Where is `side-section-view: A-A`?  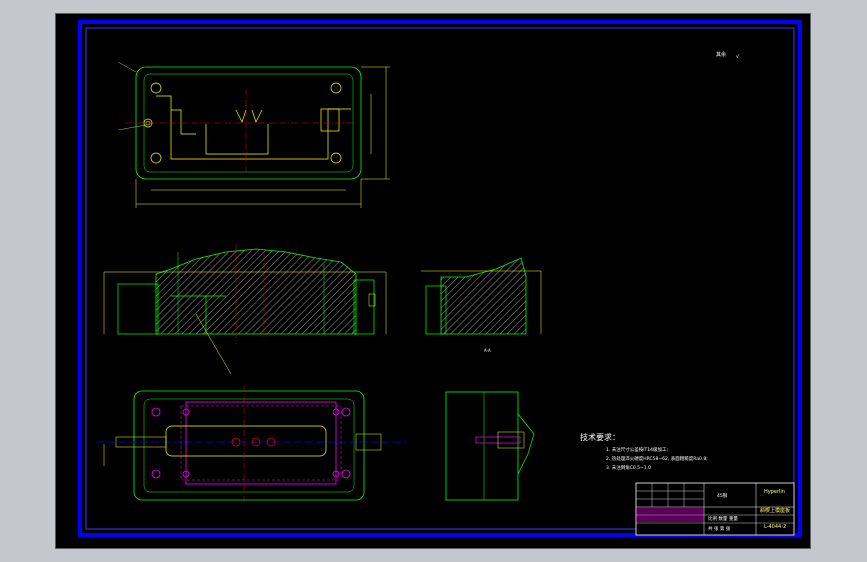 side-section-view: A-A is located at coordinates (481, 305).